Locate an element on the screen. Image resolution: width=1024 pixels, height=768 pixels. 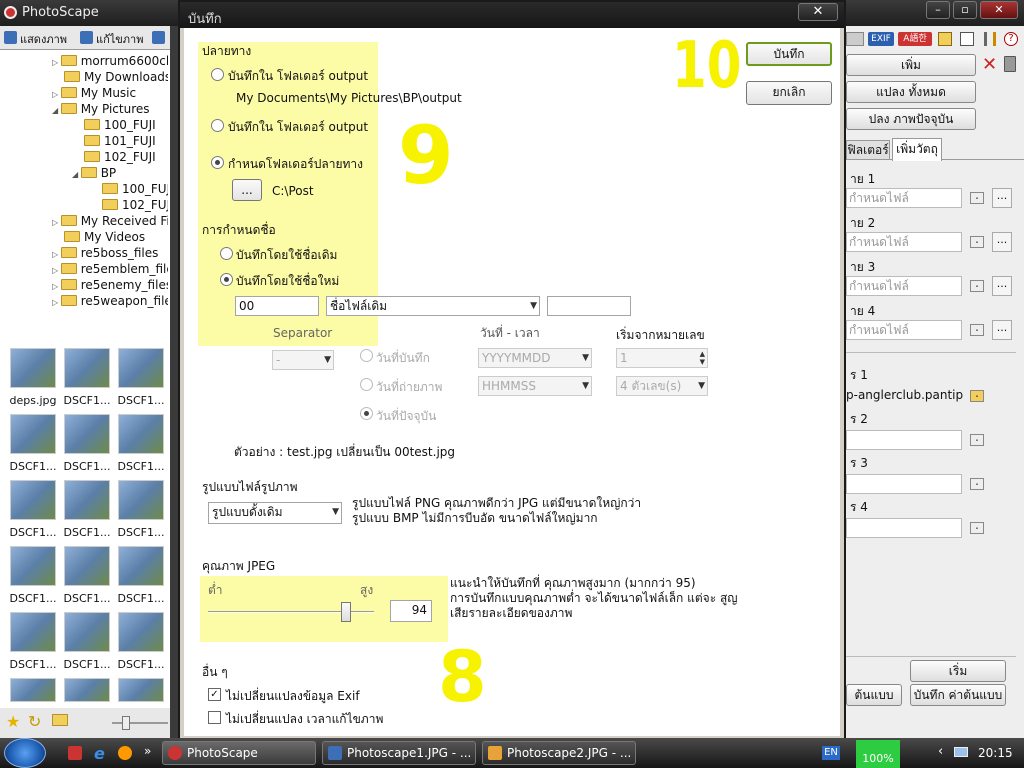
tray-chevron-icon: ‹ is located at coordinates (940, 751).